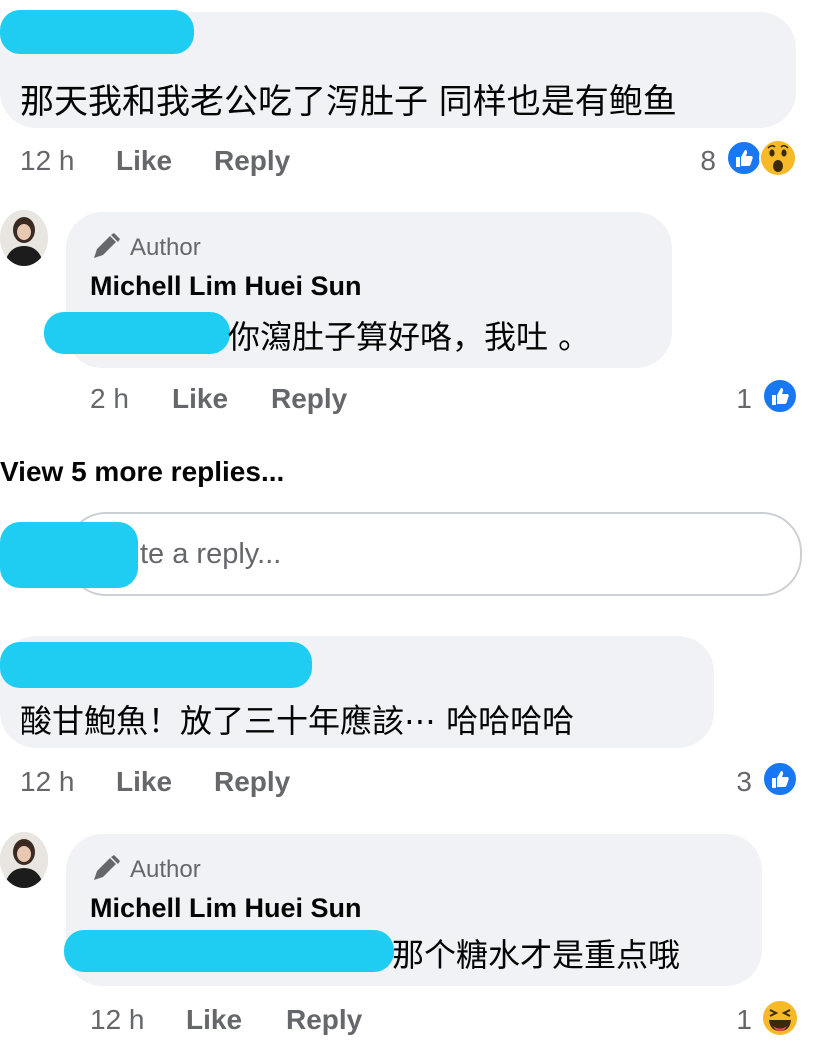 The image size is (828, 1044). What do you see at coordinates (734, 782) in the screenshot?
I see `reaction-count: 3` at bounding box center [734, 782].